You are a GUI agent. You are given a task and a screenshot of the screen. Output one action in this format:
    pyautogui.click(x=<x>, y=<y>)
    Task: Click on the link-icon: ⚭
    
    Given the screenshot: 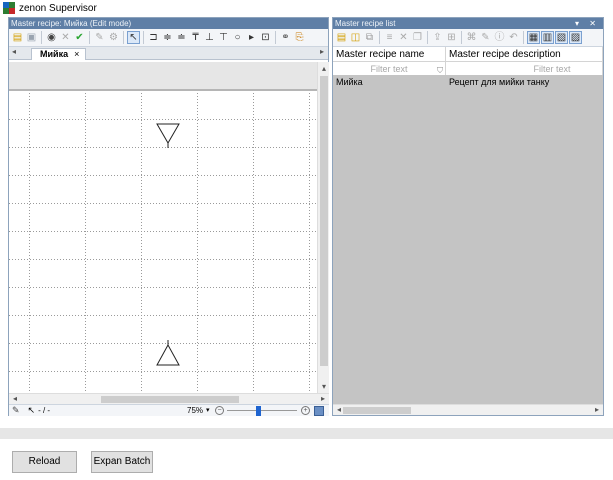 What is the action you would take?
    pyautogui.click(x=285, y=37)
    